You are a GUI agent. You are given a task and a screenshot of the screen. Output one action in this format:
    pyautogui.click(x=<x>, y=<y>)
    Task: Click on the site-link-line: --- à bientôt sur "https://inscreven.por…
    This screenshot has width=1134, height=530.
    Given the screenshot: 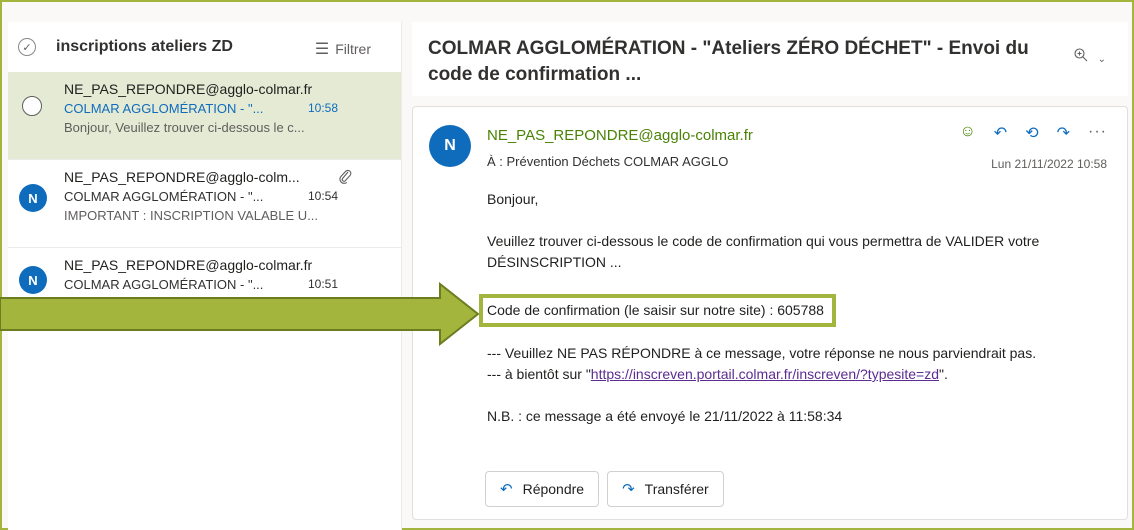 What is the action you would take?
    pyautogui.click(x=797, y=374)
    